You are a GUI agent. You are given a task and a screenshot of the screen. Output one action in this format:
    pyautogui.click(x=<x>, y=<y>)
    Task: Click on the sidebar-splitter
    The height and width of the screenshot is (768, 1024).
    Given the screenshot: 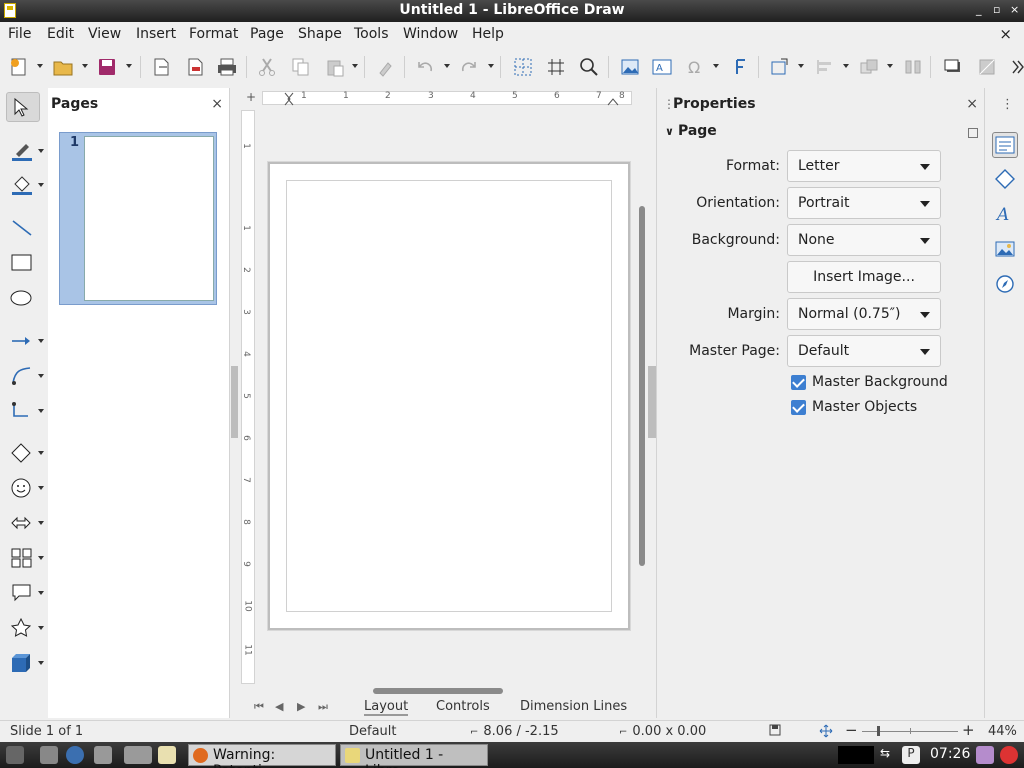 What is the action you would take?
    pyautogui.click(x=652, y=402)
    